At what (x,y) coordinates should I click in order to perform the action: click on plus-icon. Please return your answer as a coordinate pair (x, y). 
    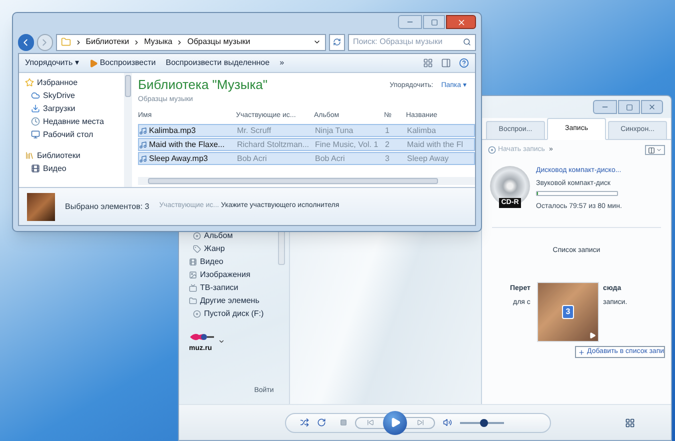
    Looking at the image, I should click on (581, 352).